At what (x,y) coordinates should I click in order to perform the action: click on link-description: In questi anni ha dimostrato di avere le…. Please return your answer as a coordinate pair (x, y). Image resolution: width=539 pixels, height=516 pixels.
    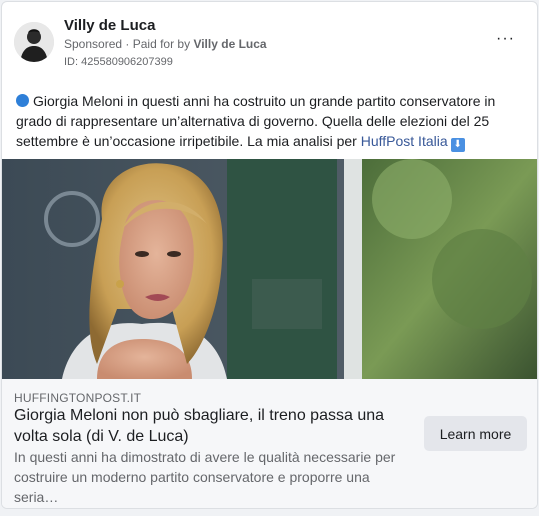
    Looking at the image, I should click on (205, 477).